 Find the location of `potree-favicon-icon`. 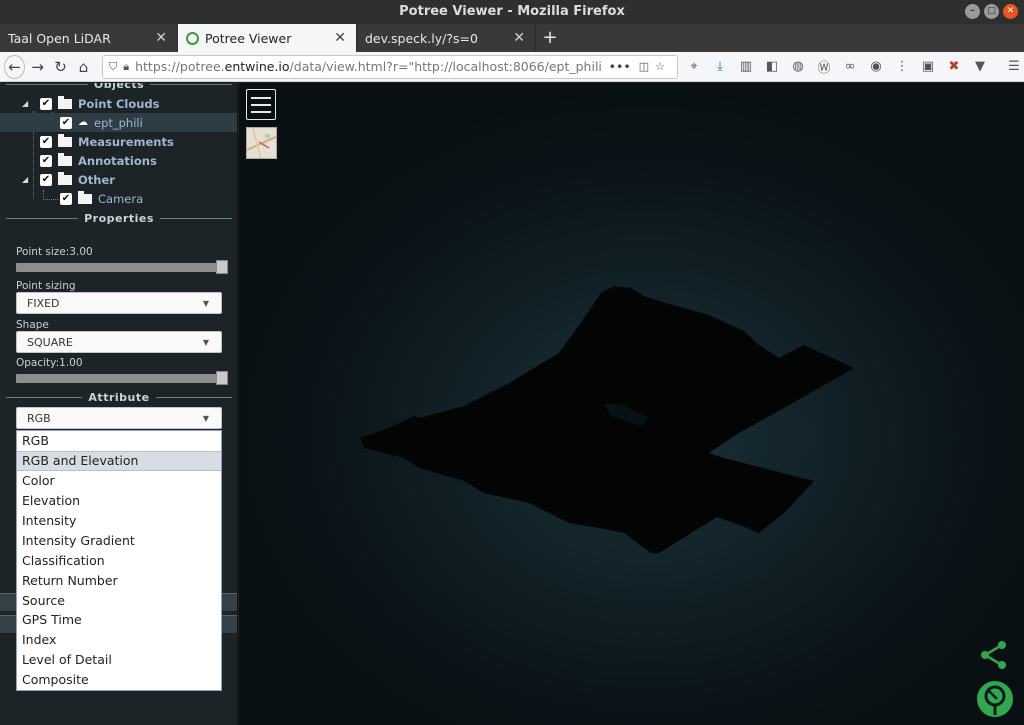

potree-favicon-icon is located at coordinates (192, 38).